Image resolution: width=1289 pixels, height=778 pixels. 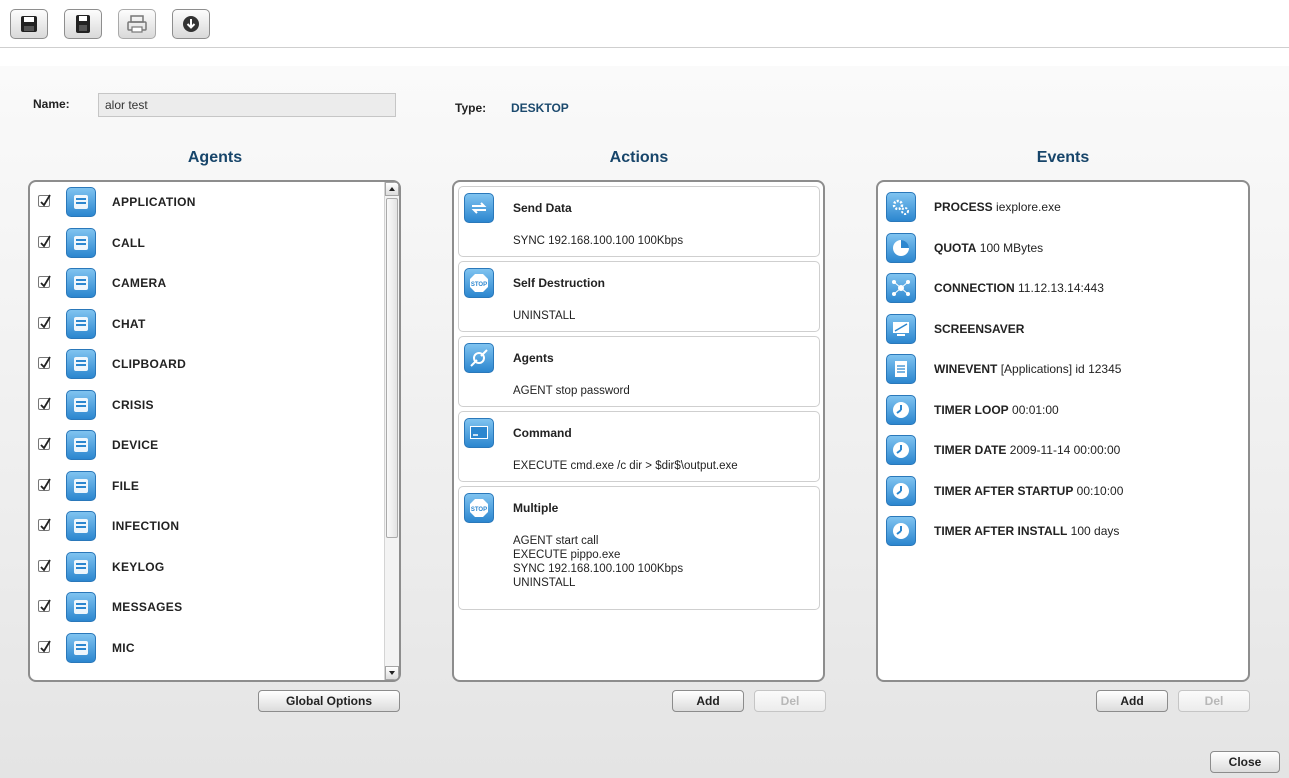 What do you see at coordinates (205, 324) in the screenshot?
I see `agent-row-chat: CHAT` at bounding box center [205, 324].